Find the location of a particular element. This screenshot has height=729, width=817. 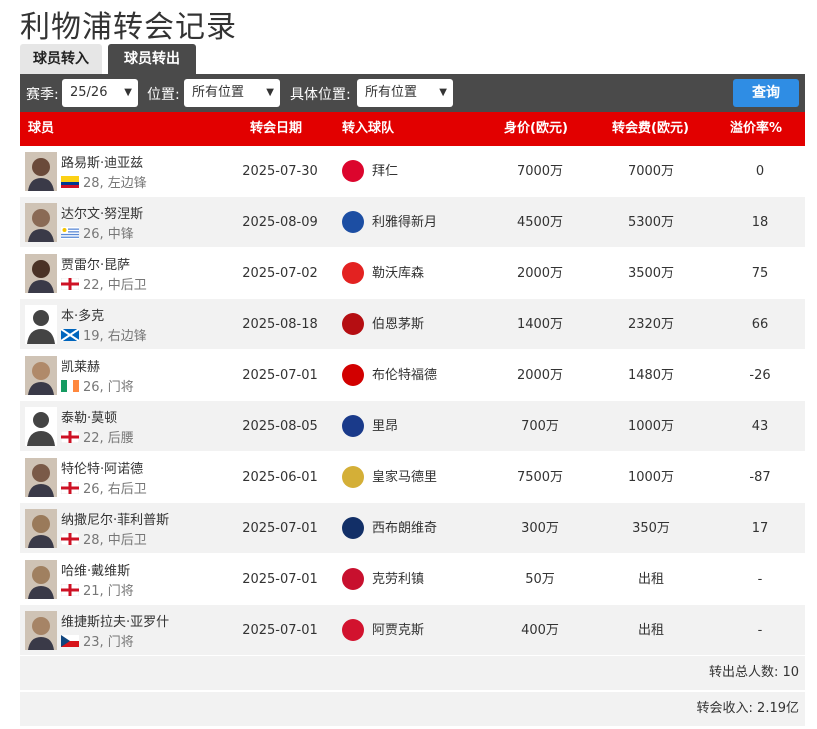

header-club: 转入球队 is located at coordinates (368, 128).